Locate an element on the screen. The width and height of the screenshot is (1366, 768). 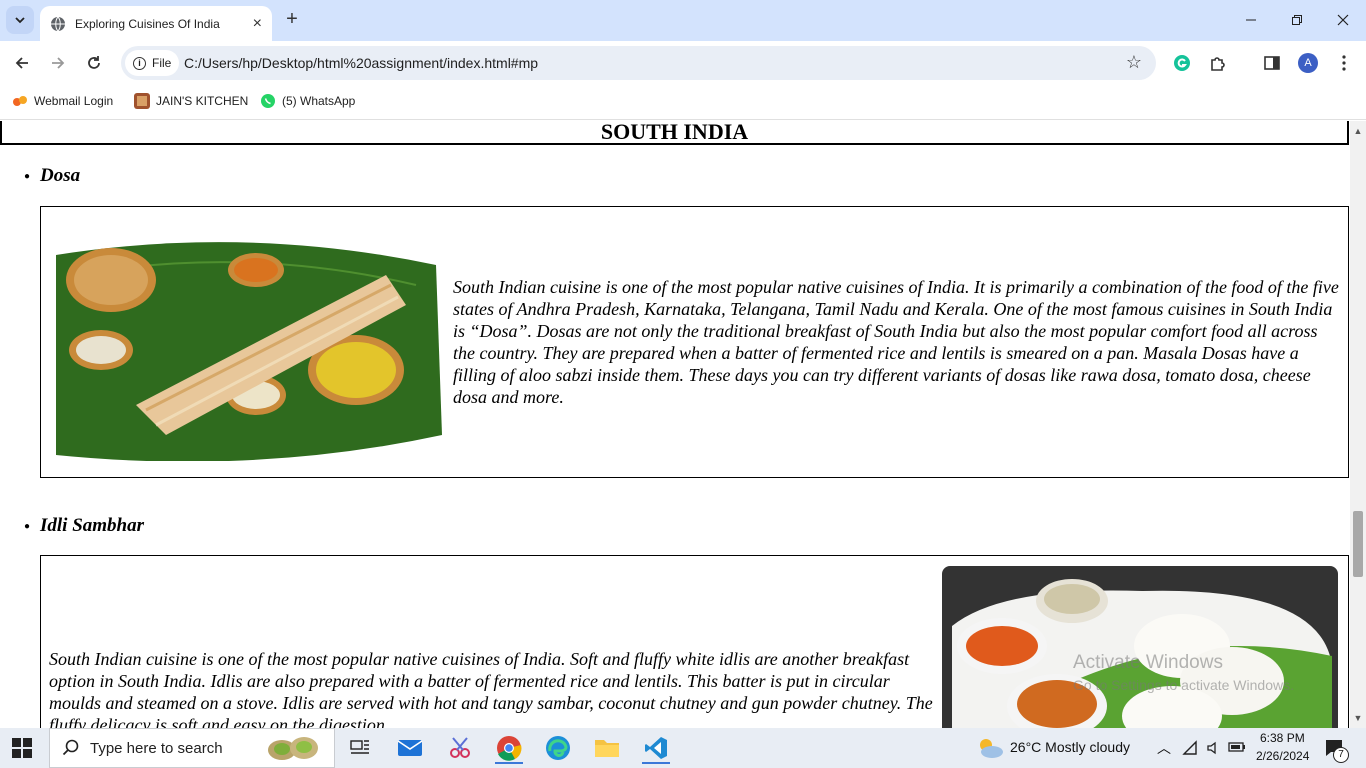
bookmark-jains-kitchen: JAIN'S KITCHEN is located at coordinates (191, 101).